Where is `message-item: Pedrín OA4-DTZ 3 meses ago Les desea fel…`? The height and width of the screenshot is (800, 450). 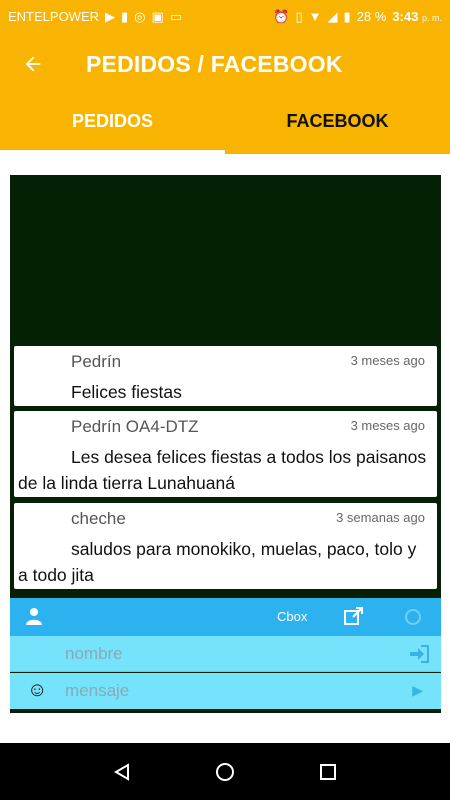
message-item: Pedrín OA4-DTZ 3 meses ago Les desea fel… is located at coordinates (225, 454).